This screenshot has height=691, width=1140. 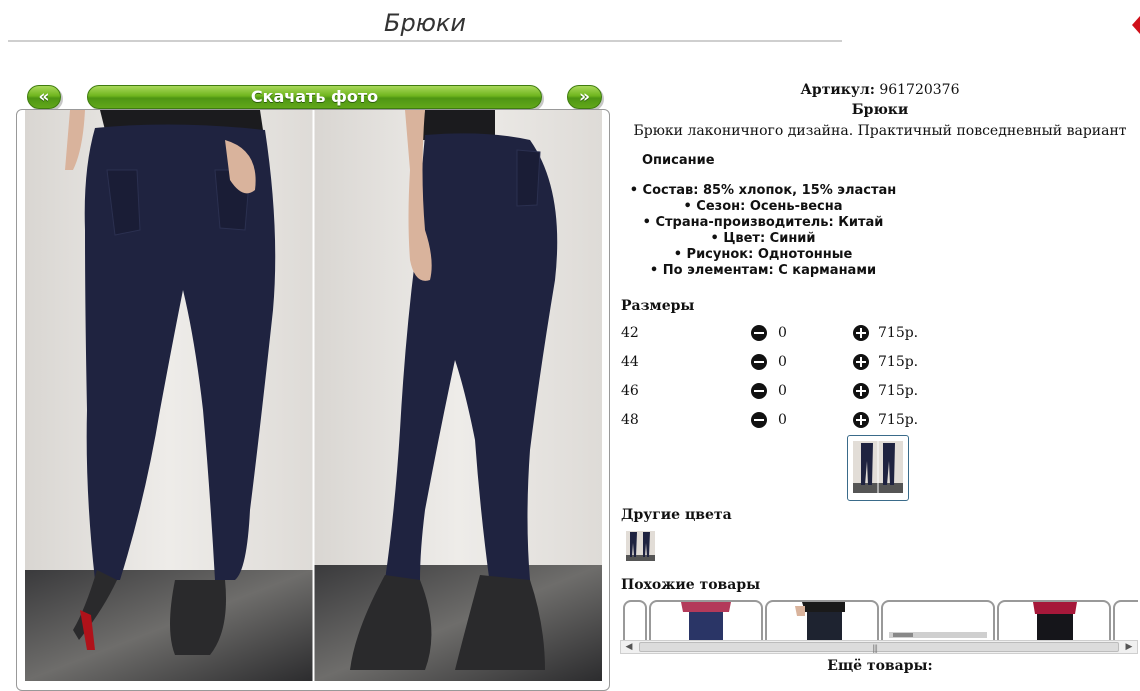 I want to click on description-heading: Описание, so click(x=678, y=160).